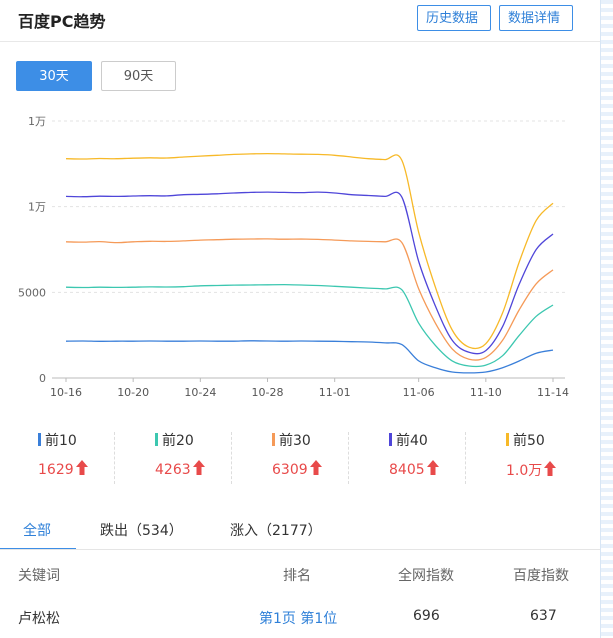 This screenshot has height=638, width=613. I want to click on legend-item: 前50, so click(525, 440).